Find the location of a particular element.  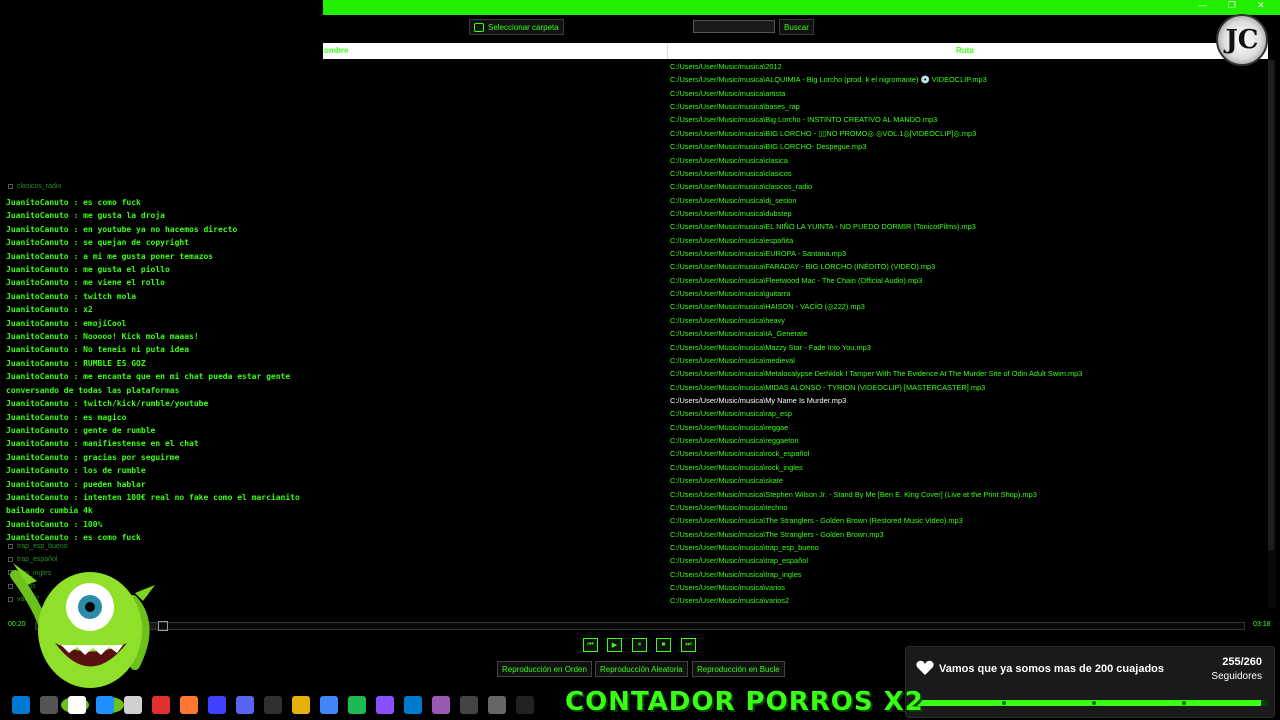

table-row: C:/Users/User/Music/musica\clasicos is located at coordinates (965, 173).